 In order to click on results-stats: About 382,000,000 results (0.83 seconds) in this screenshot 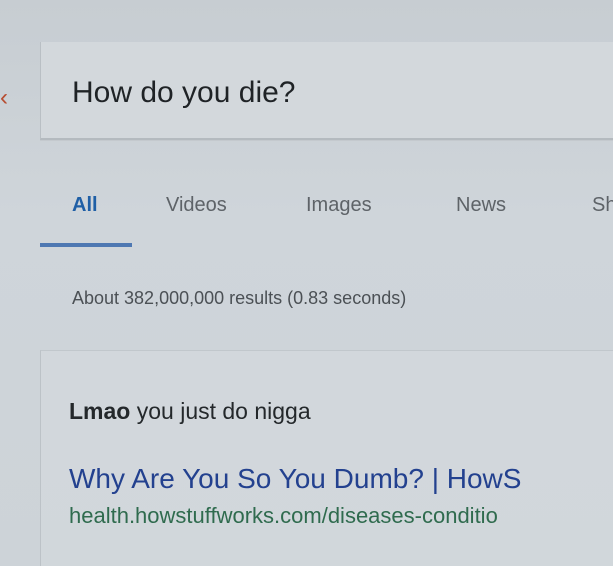, I will do `click(239, 298)`.